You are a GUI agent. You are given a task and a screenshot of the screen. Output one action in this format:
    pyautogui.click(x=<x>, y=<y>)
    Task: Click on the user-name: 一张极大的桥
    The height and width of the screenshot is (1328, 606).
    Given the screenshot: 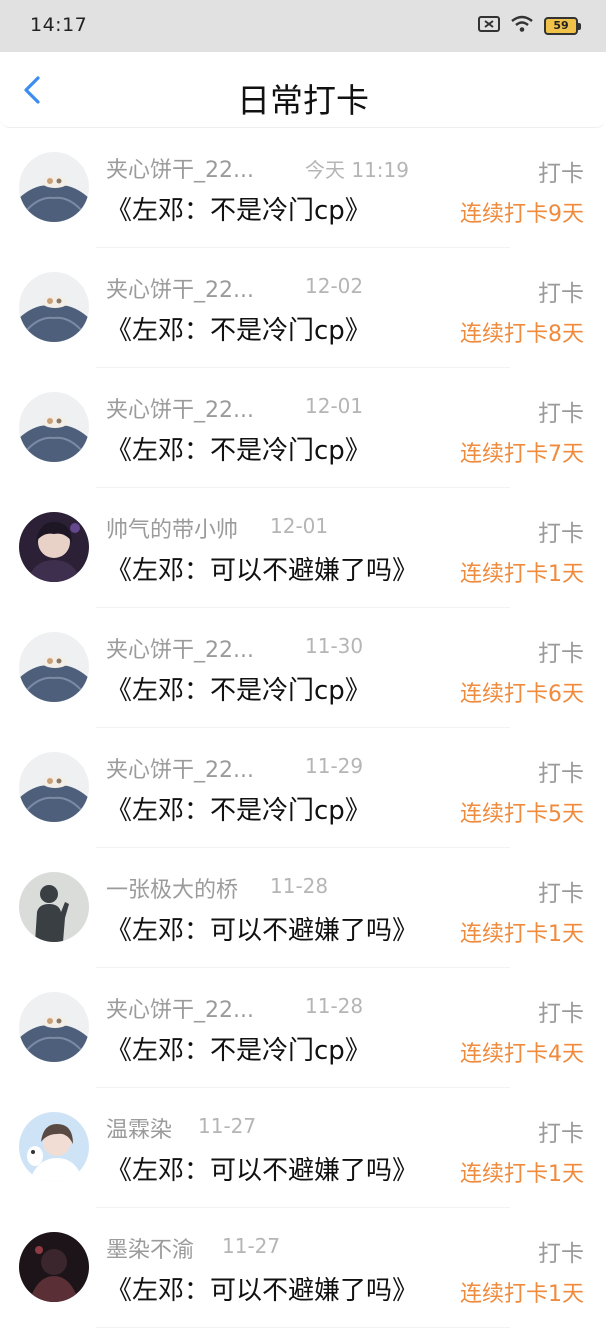 What is the action you would take?
    pyautogui.click(x=172, y=888)
    